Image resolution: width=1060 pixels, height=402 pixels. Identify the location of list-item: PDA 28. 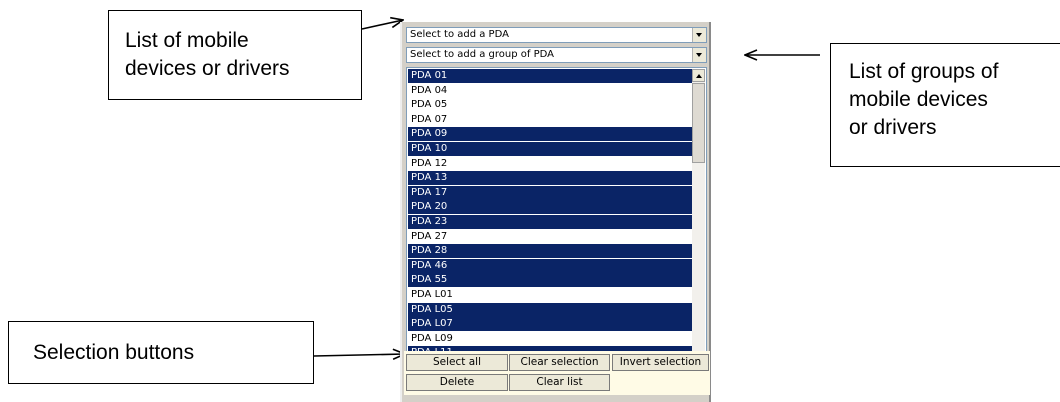
(551, 251).